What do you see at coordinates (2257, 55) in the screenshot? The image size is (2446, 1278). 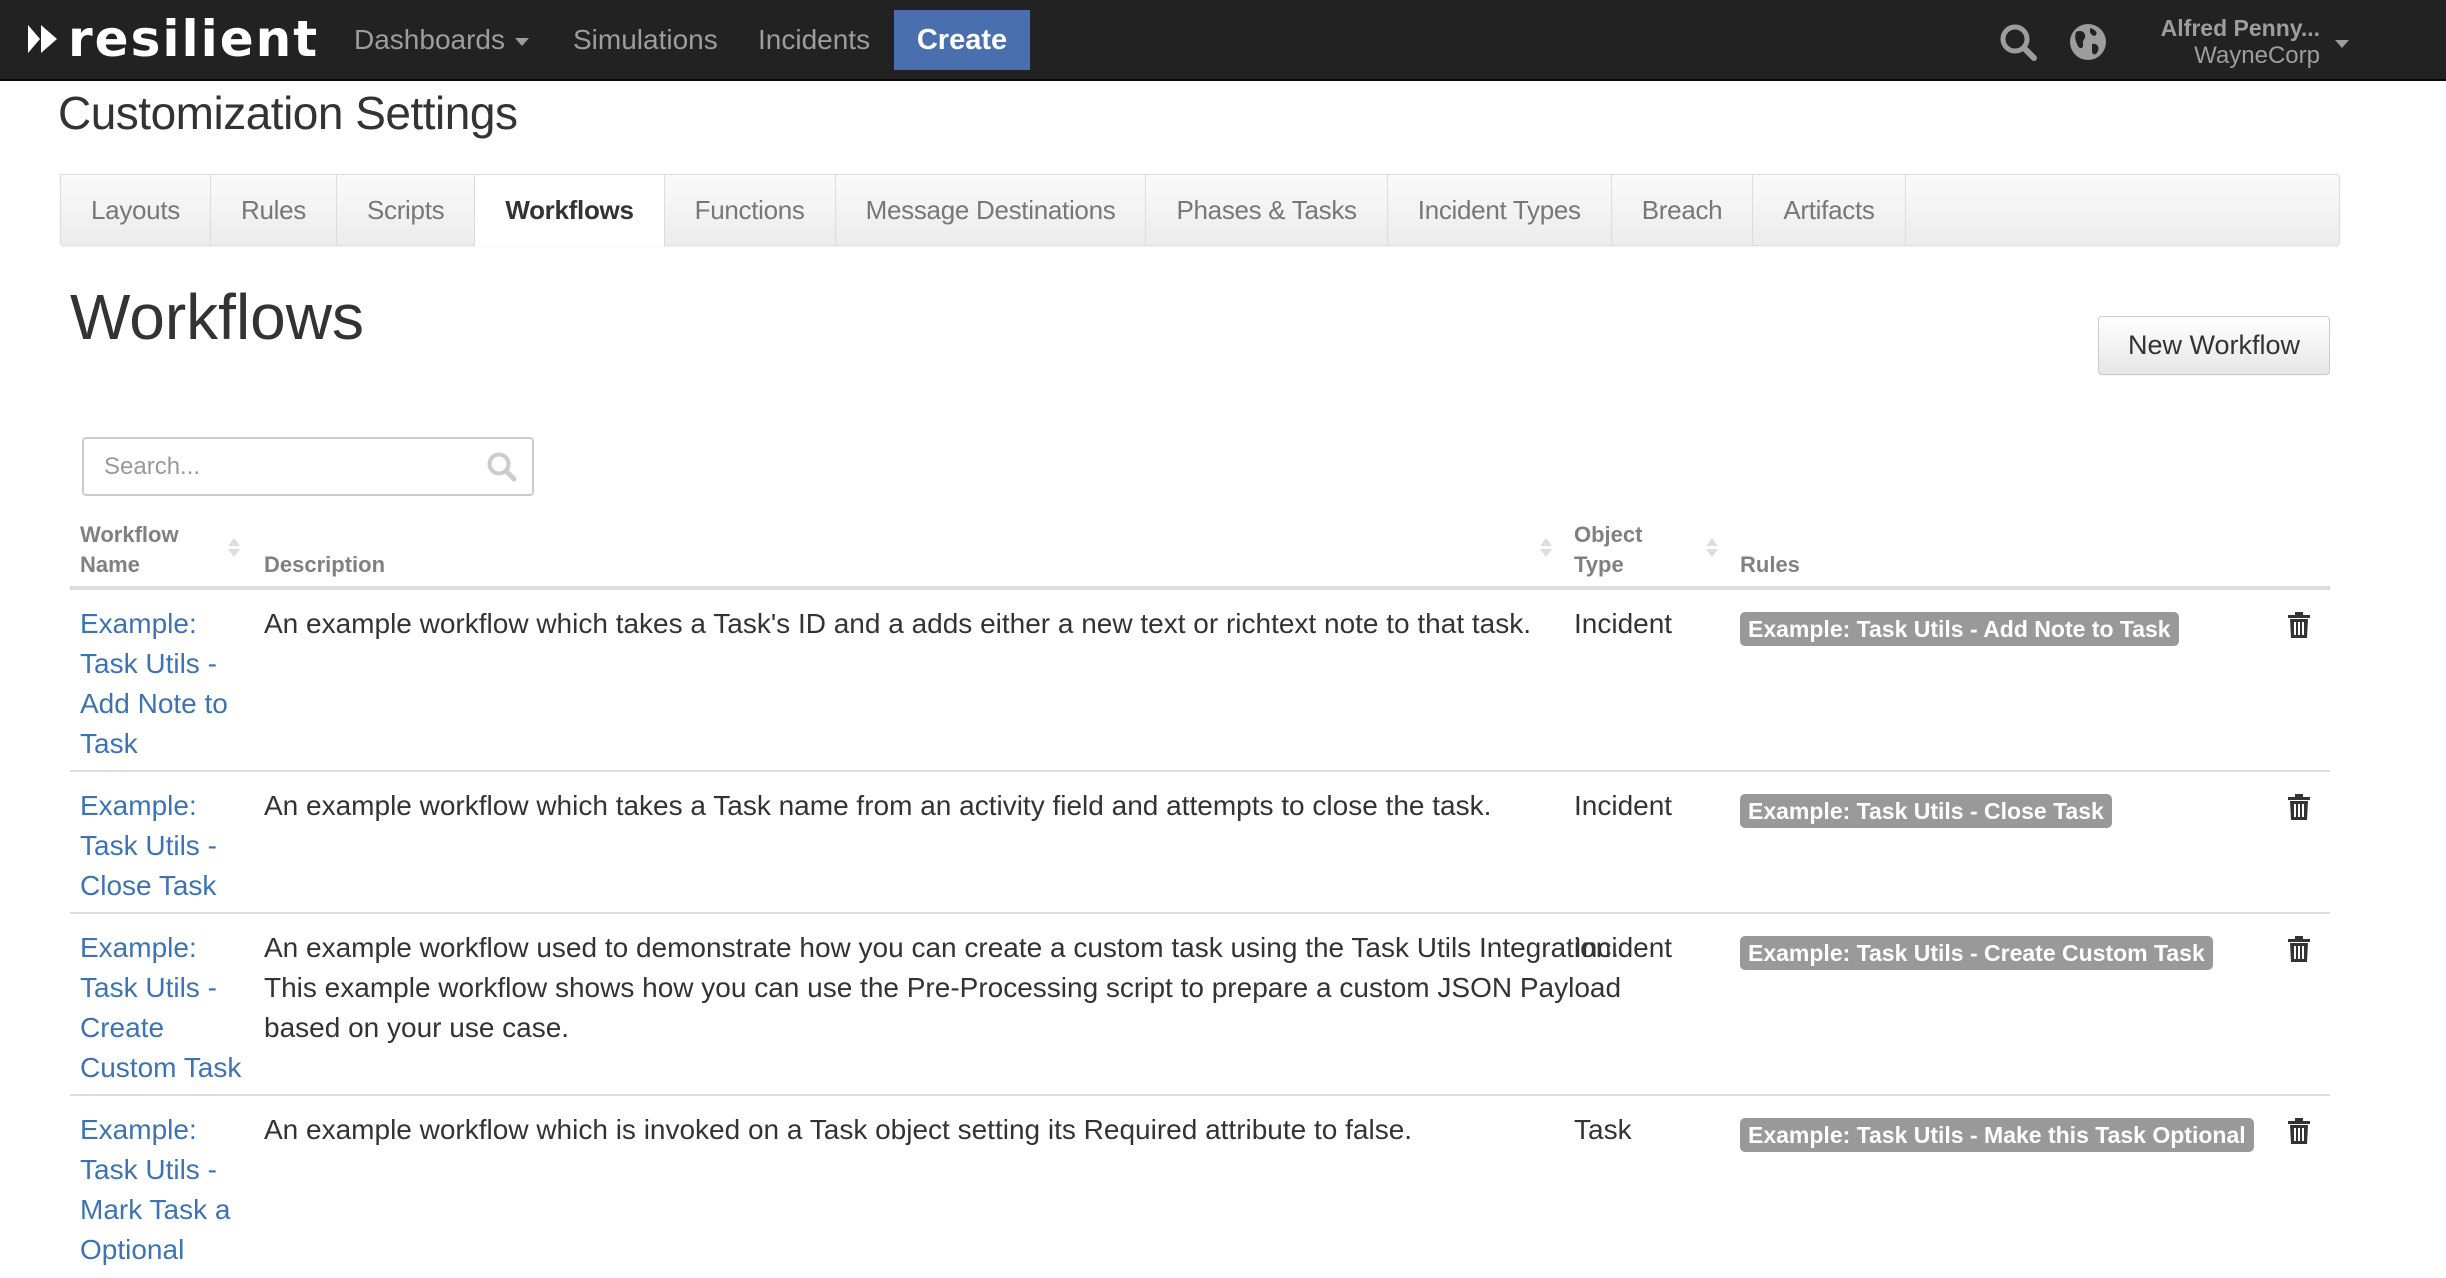 I see `user-org: WayneCorp` at bounding box center [2257, 55].